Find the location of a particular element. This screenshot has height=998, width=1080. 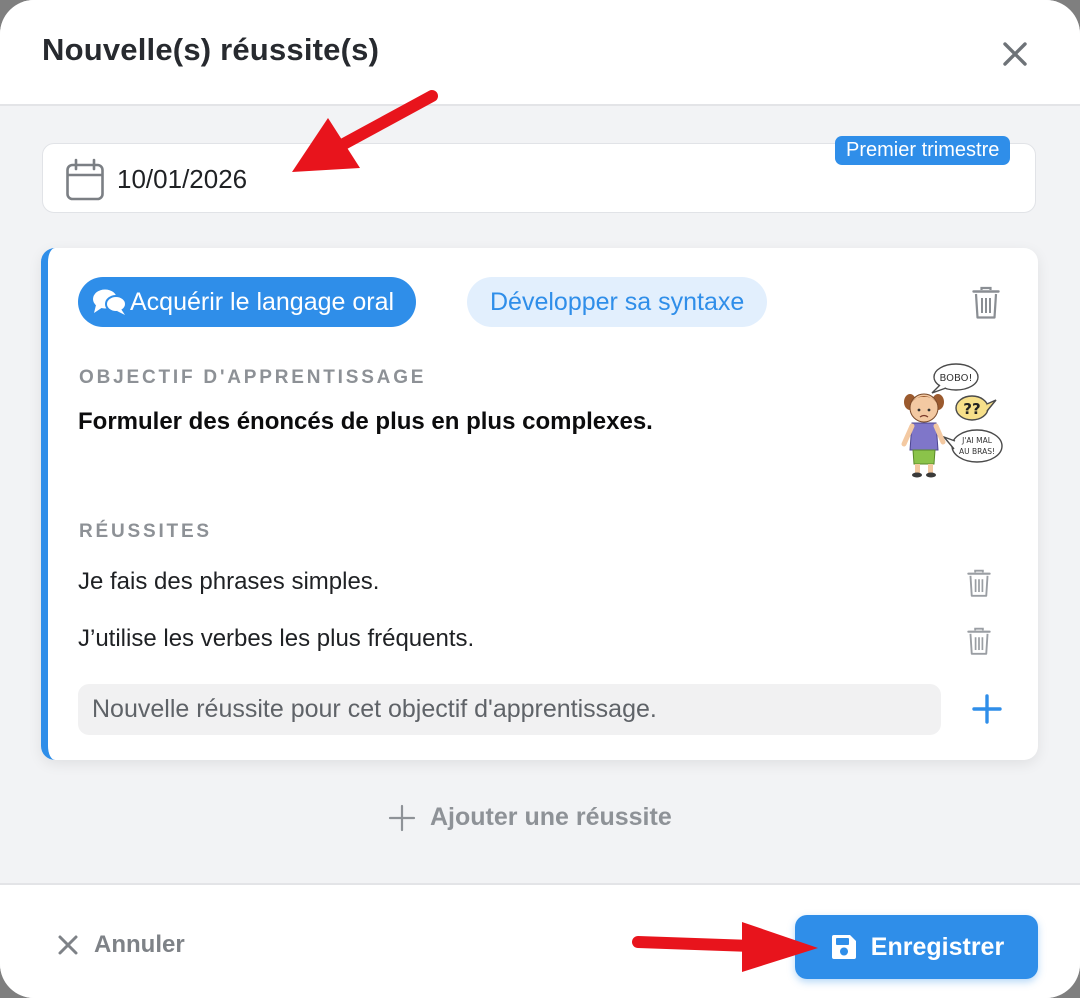

domain-chip: Acquérir le langage oral is located at coordinates (247, 302).